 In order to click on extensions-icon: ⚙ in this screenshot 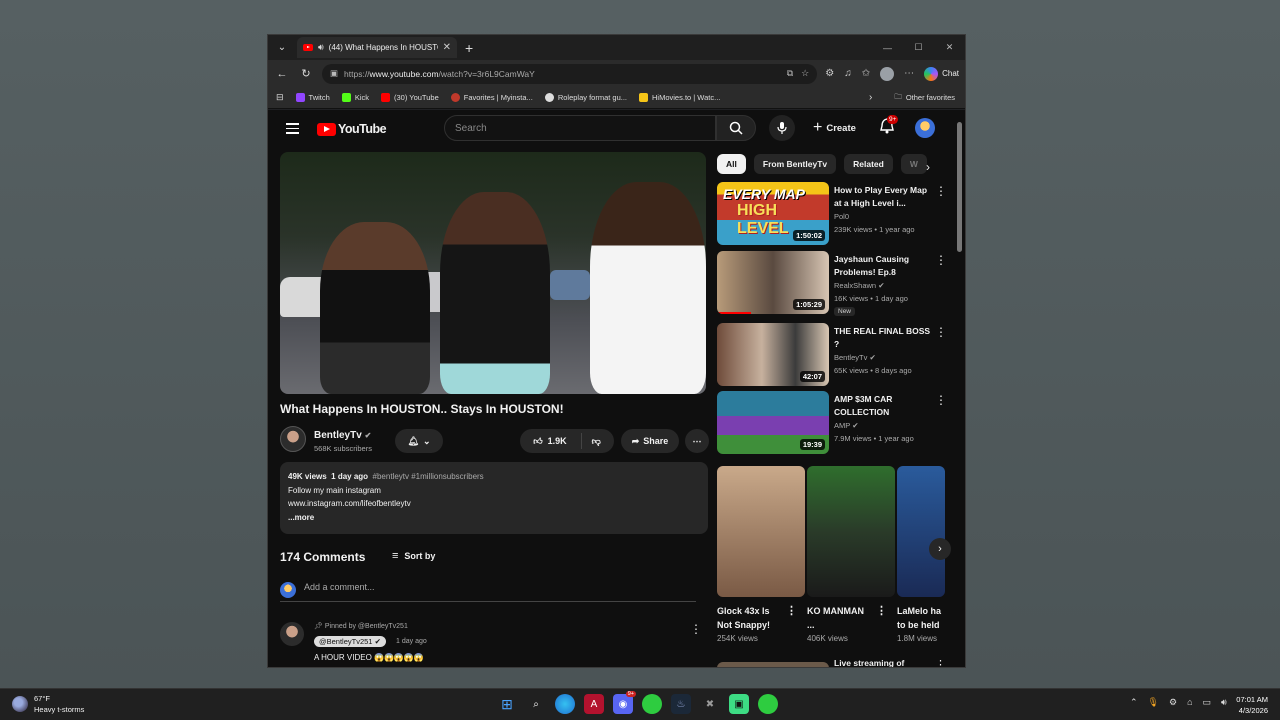, I will do `click(829, 73)`.